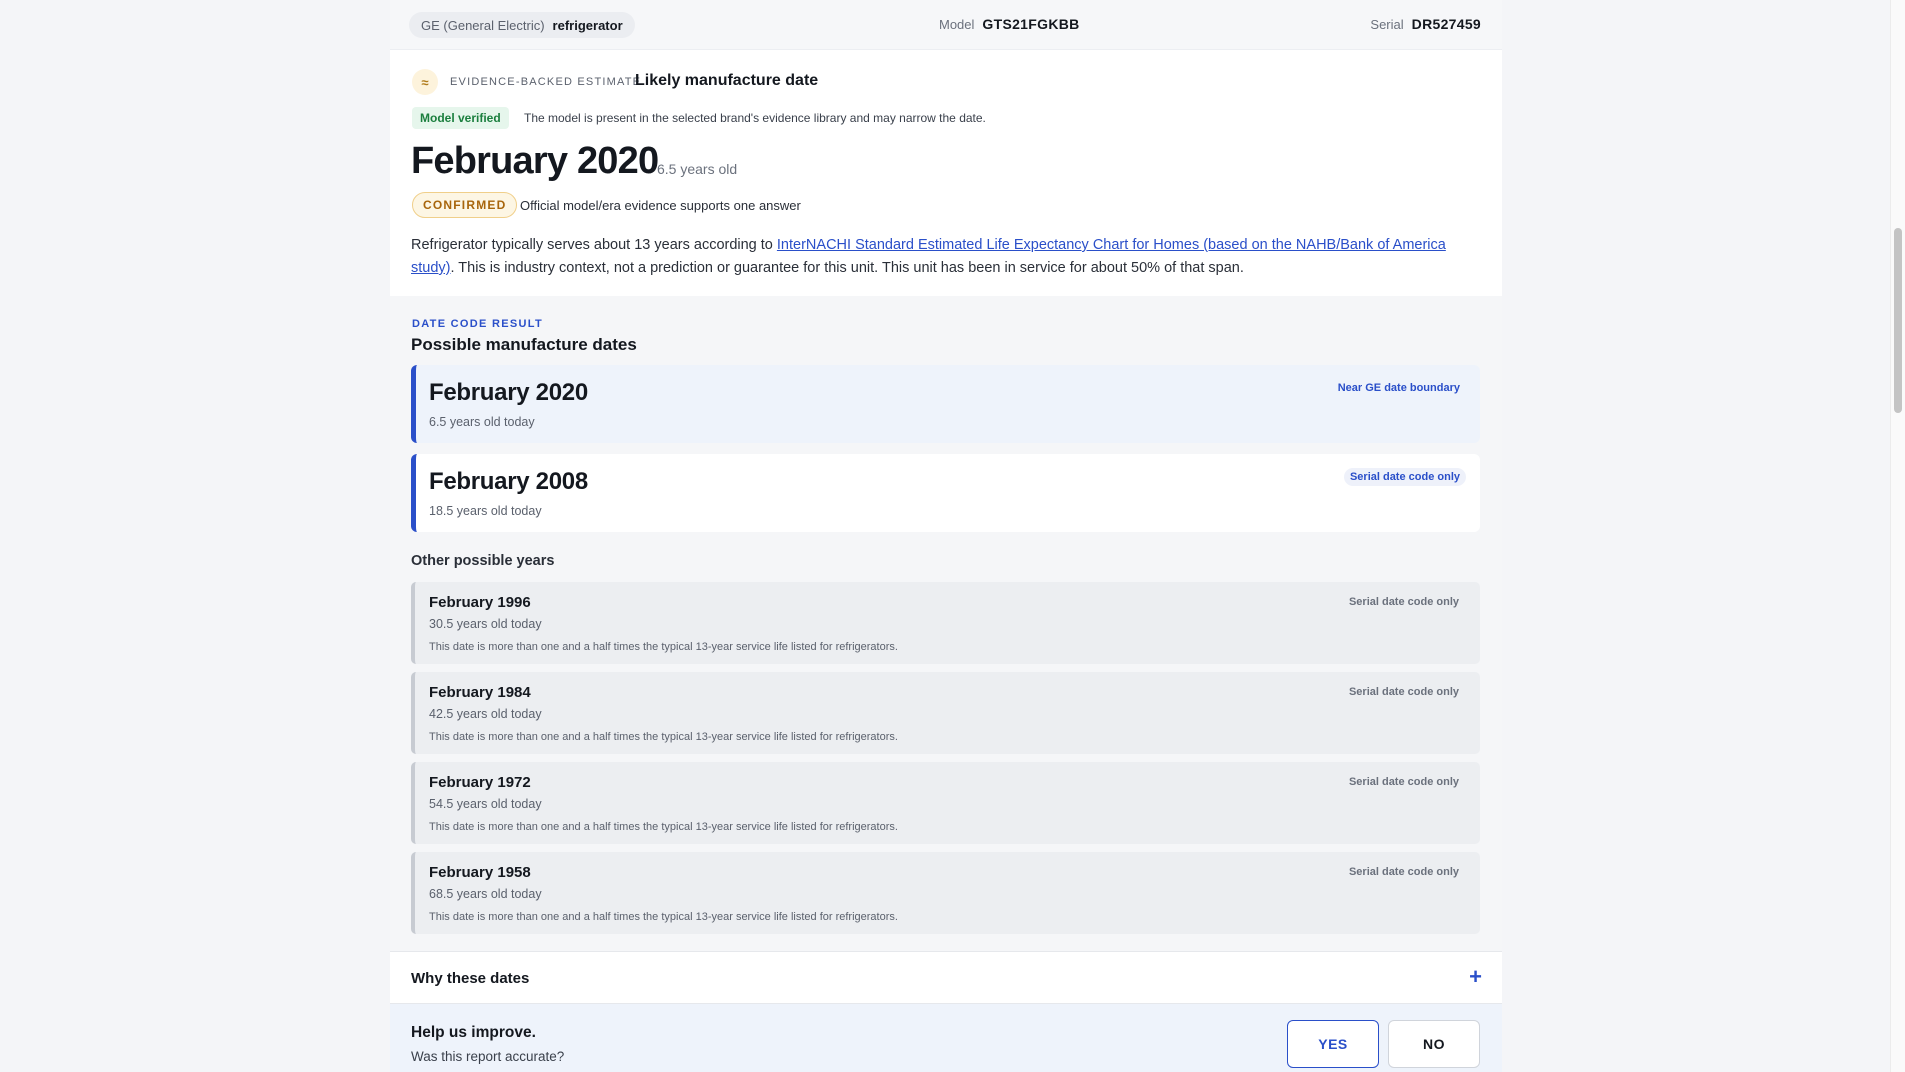 The image size is (1905, 1072). Describe the element at coordinates (535, 161) in the screenshot. I see `likely-date: February 2020` at that location.